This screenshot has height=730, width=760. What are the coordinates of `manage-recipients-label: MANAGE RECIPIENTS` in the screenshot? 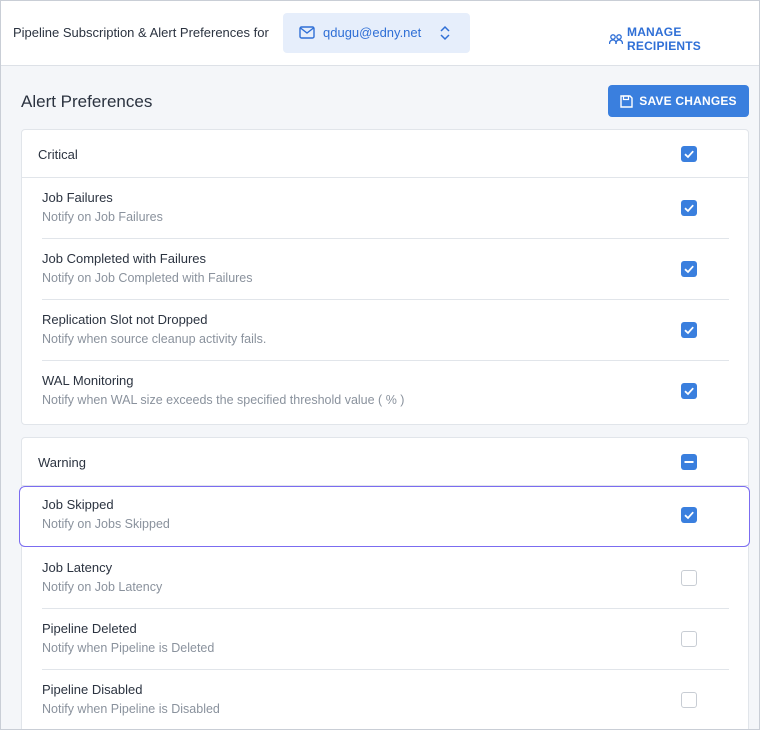 It's located at (664, 39).